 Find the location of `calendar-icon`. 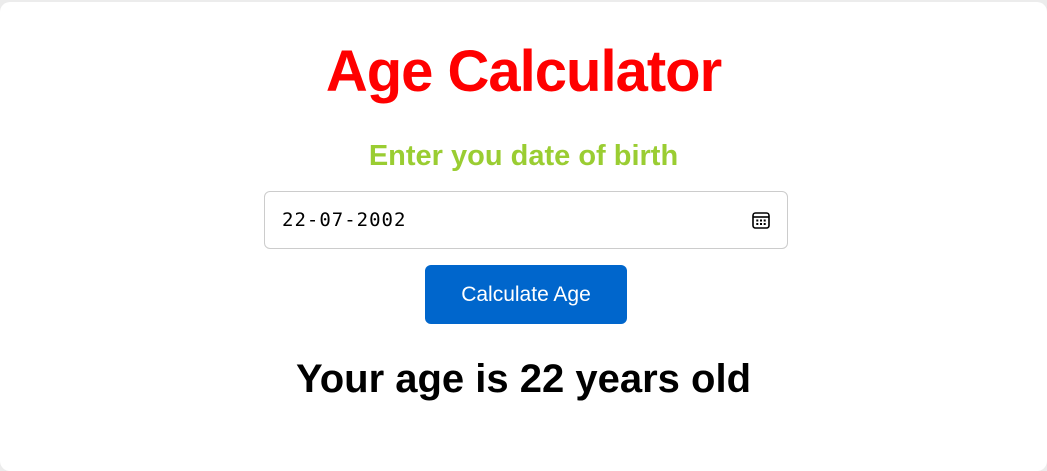

calendar-icon is located at coordinates (761, 220).